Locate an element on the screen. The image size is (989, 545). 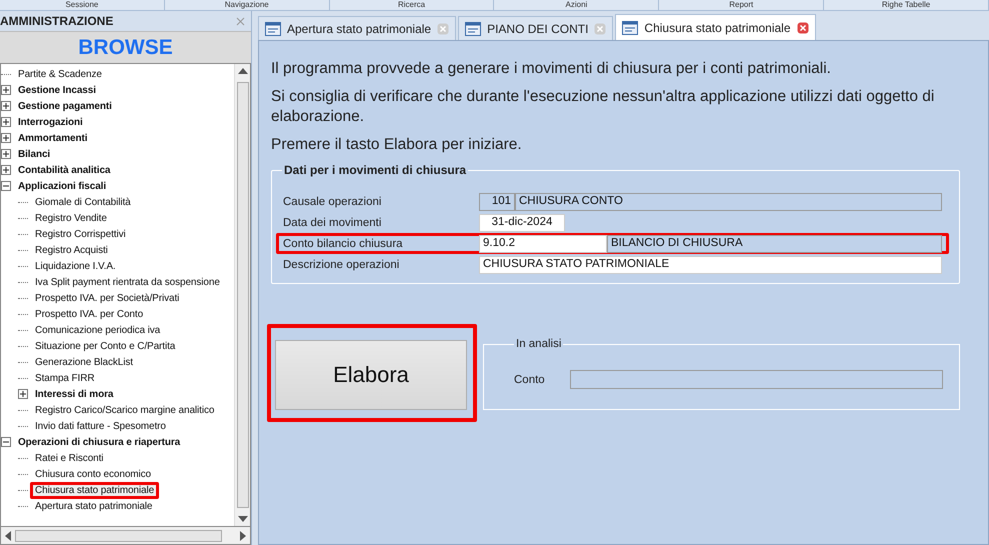
tree-item: Applicazioni fiscali is located at coordinates (62, 186).